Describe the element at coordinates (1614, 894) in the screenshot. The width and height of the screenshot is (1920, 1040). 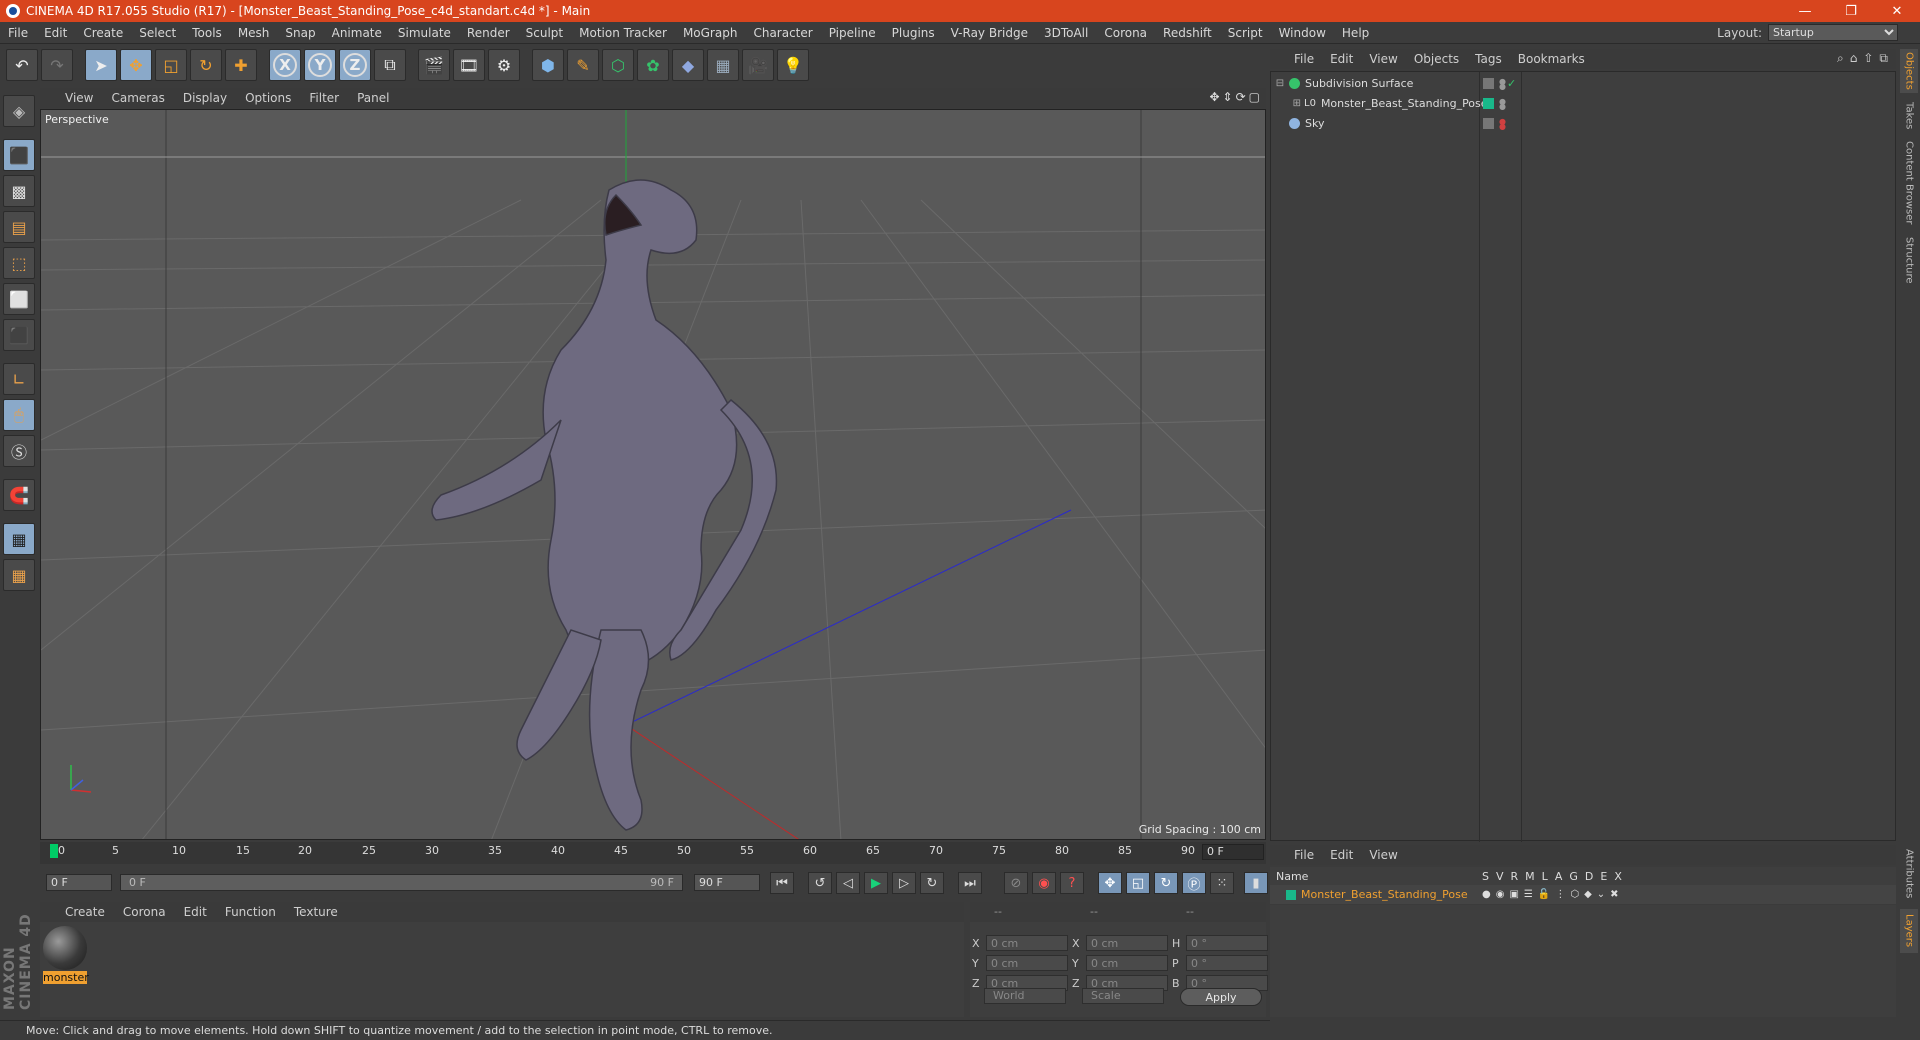
I see `xref-flag-icon: ✖` at that location.